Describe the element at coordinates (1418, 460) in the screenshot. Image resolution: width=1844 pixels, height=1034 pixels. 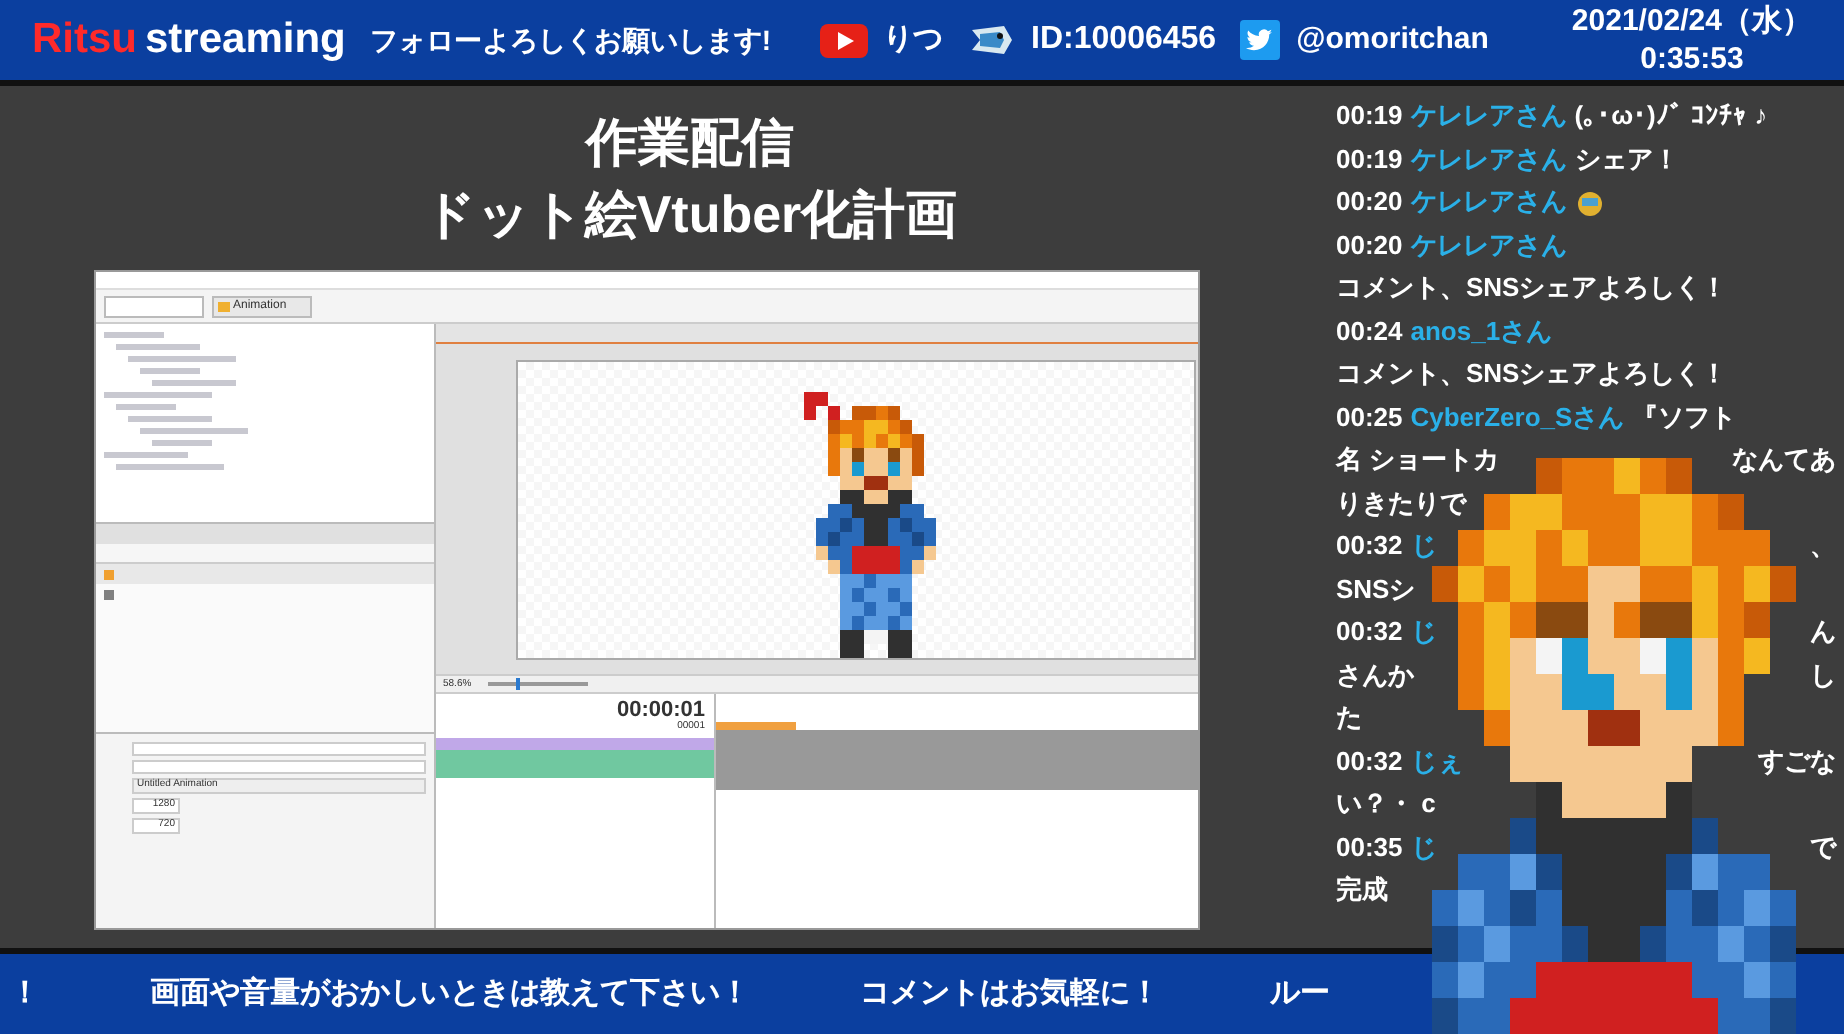
I see `chat-message: 名 ショートカ` at that location.